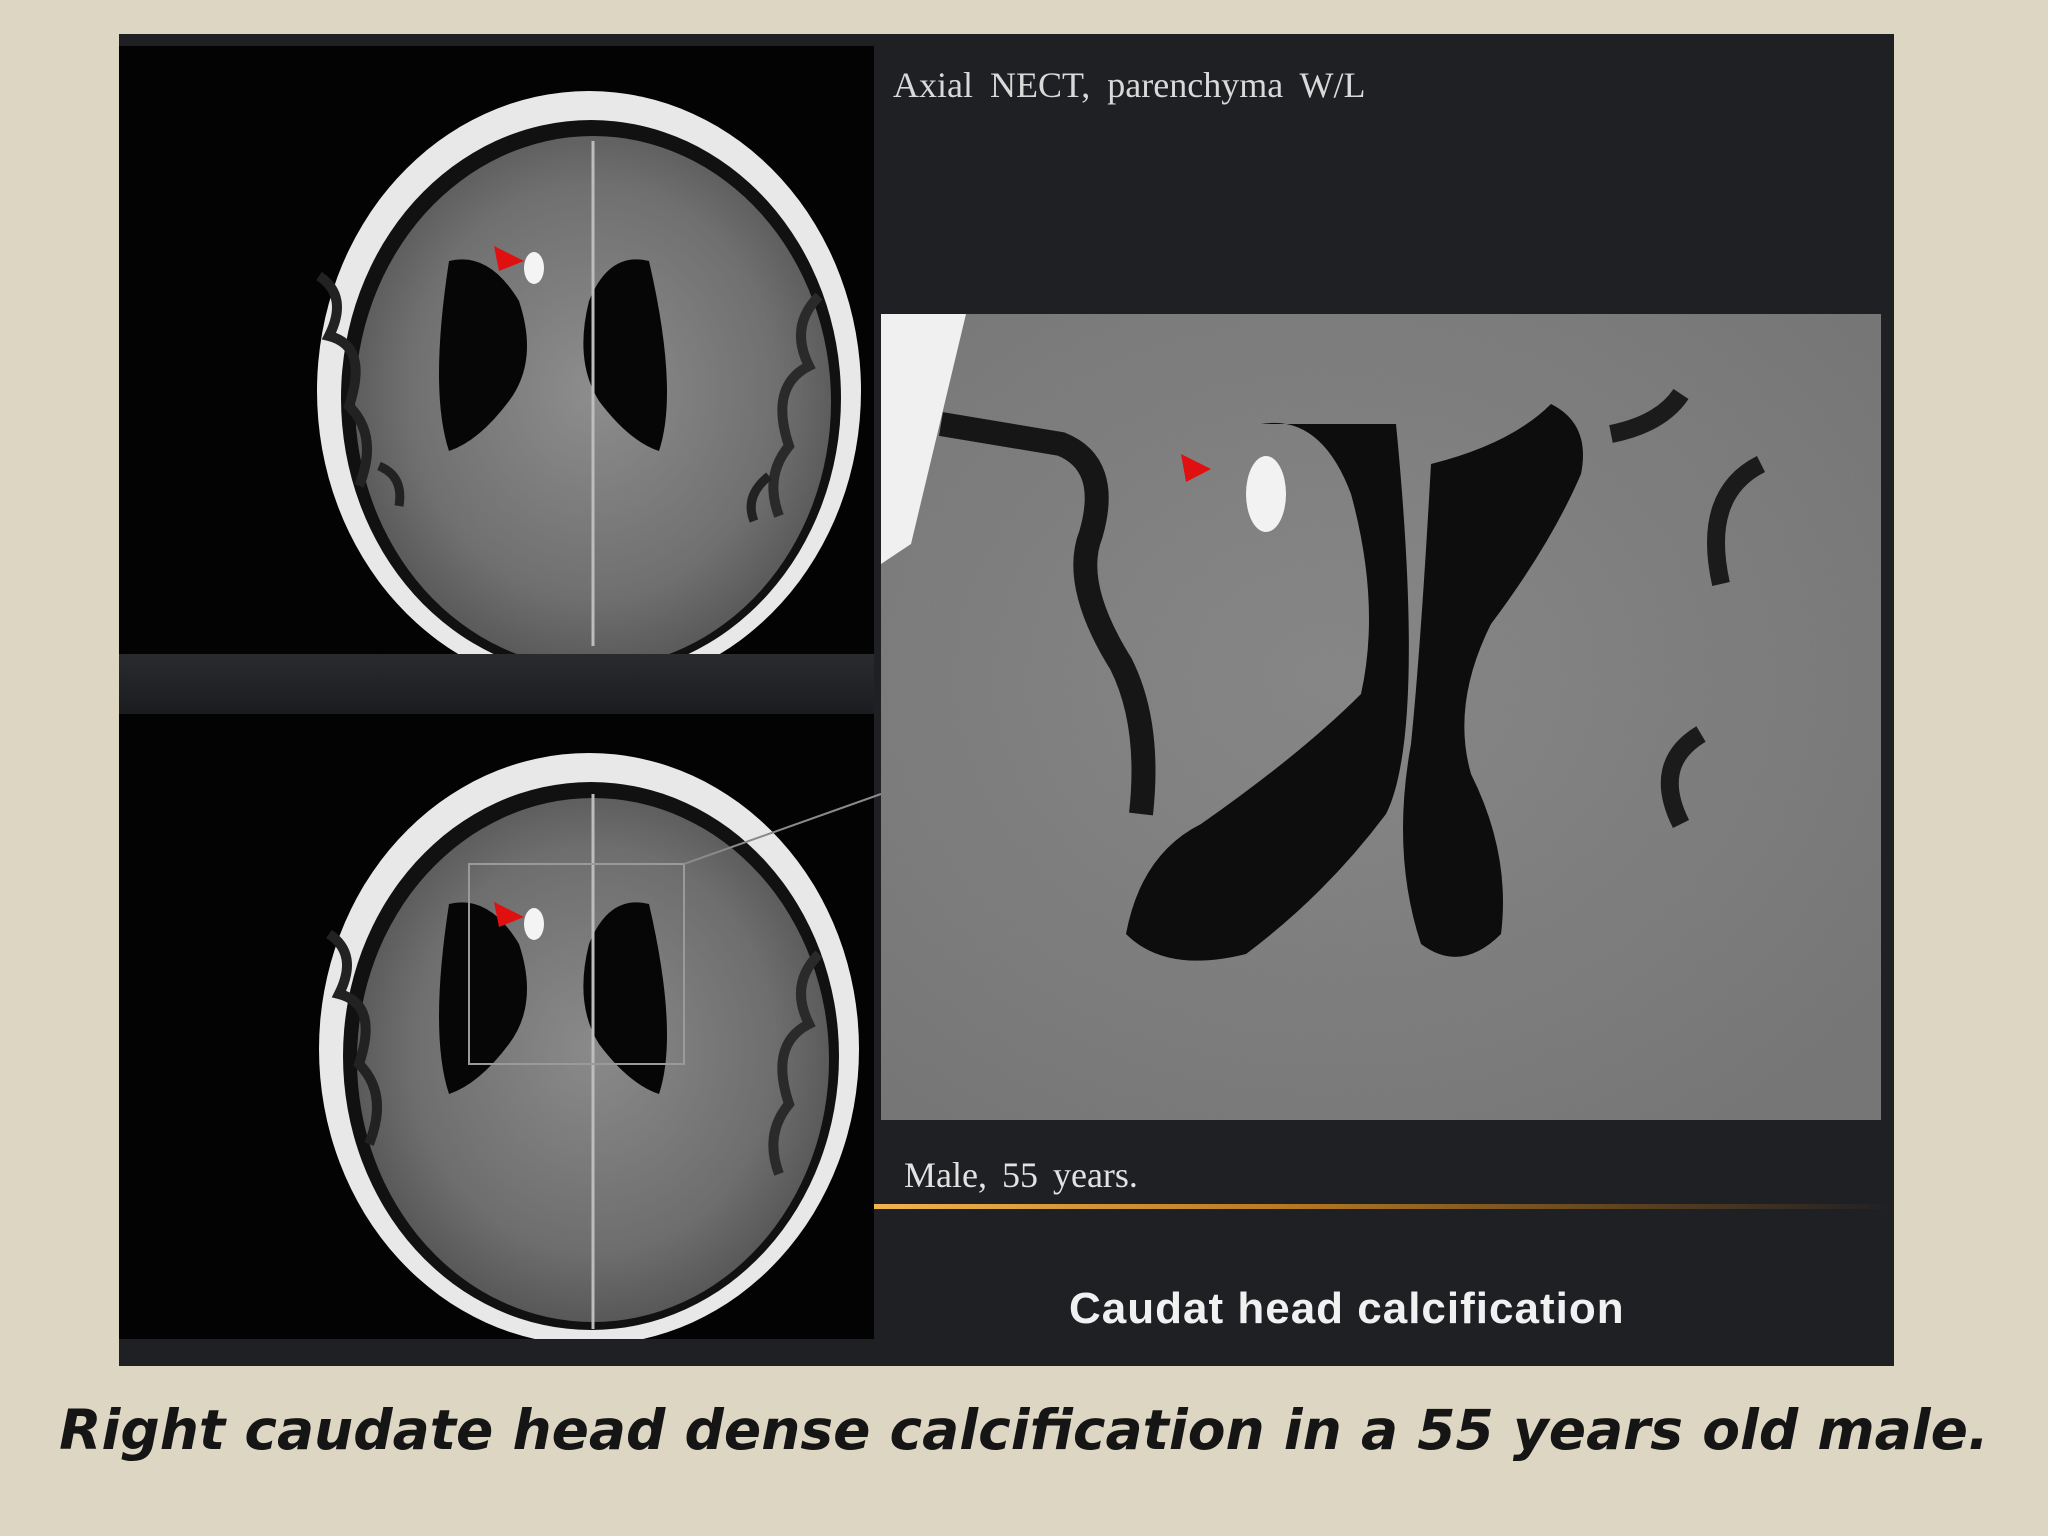 This screenshot has width=2048, height=1536. Describe the element at coordinates (1347, 1308) in the screenshot. I see `finding-title: Caudat head calcification` at that location.